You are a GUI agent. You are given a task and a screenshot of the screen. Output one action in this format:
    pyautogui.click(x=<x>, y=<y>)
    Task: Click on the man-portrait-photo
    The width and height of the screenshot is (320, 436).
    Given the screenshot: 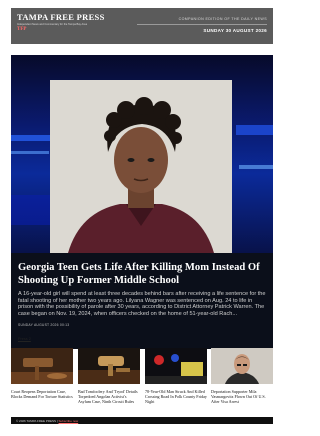 What is the action you would take?
    pyautogui.click(x=242, y=366)
    